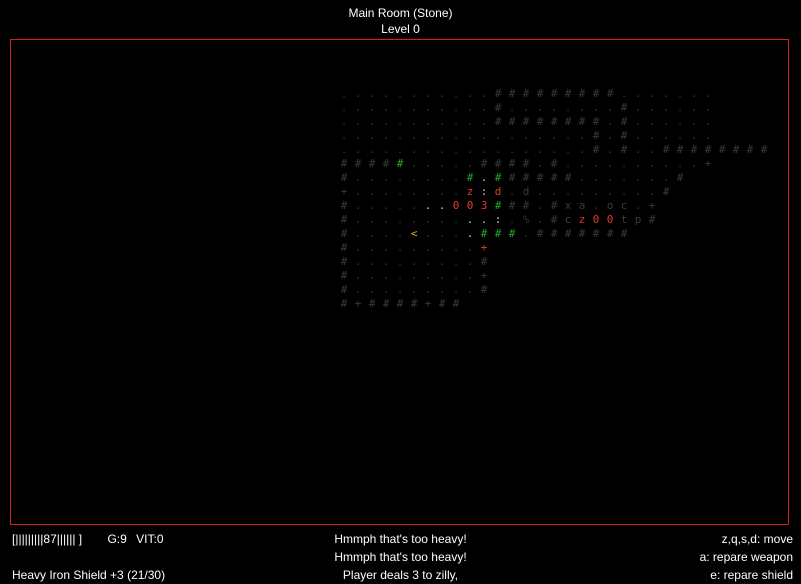 The image size is (801, 584). I want to click on control-hint-move: z,q,s,d: move, so click(757, 539).